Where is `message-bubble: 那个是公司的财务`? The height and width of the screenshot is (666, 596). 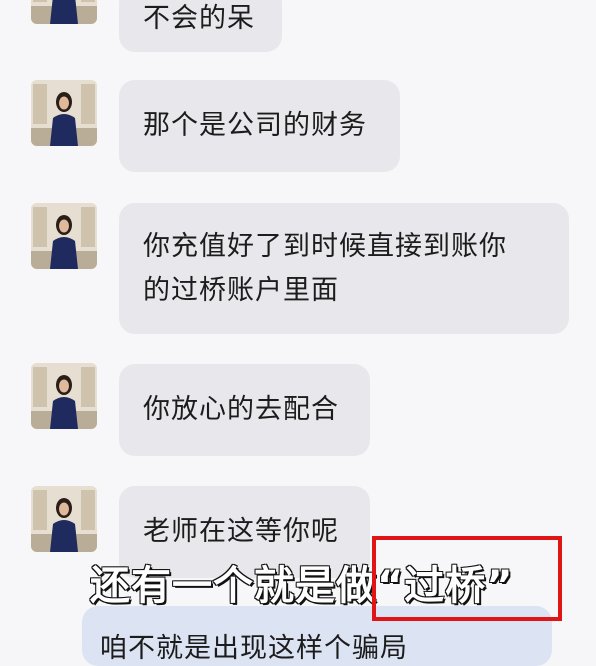
message-bubble: 那个是公司的财务 is located at coordinates (259, 126).